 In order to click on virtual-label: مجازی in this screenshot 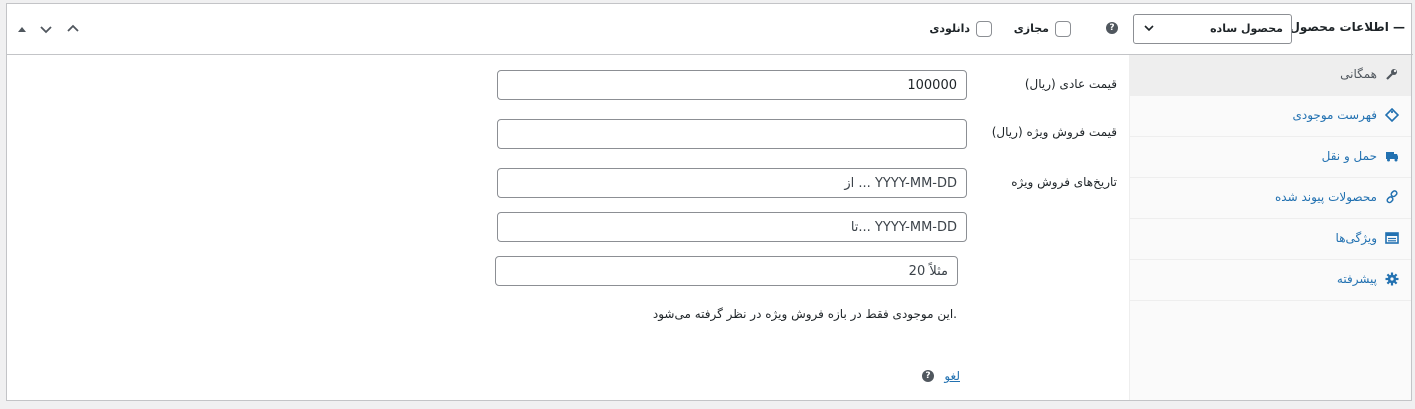, I will do `click(1031, 28)`.